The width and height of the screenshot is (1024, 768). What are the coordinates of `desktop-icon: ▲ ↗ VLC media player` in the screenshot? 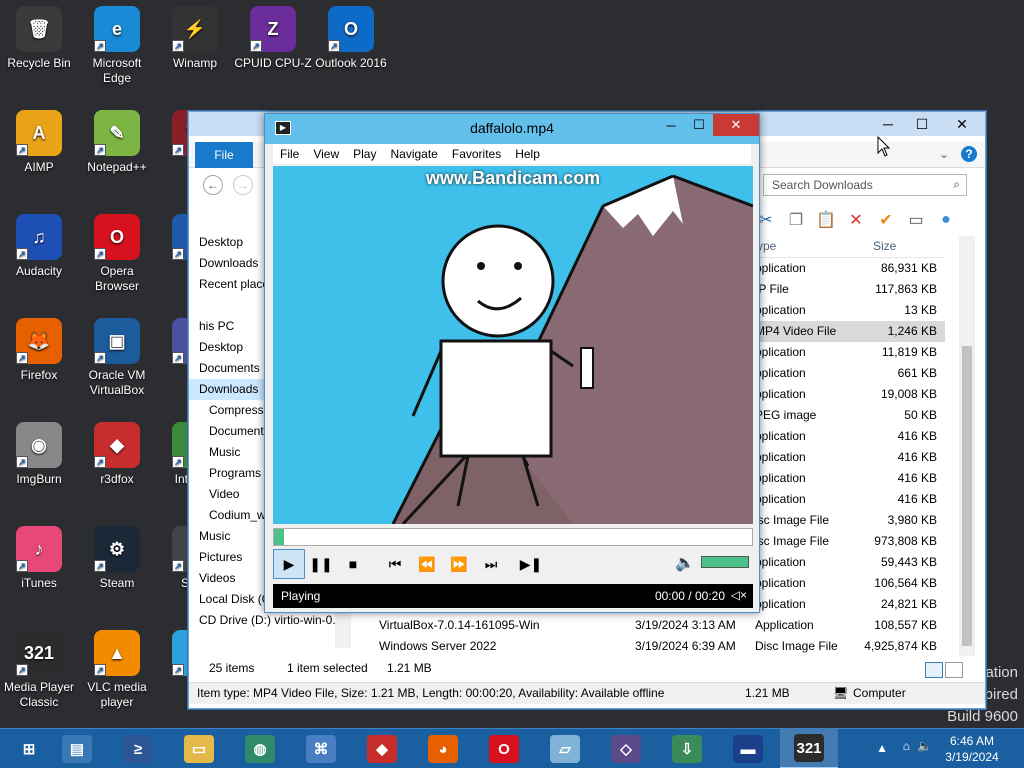 It's located at (117, 667).